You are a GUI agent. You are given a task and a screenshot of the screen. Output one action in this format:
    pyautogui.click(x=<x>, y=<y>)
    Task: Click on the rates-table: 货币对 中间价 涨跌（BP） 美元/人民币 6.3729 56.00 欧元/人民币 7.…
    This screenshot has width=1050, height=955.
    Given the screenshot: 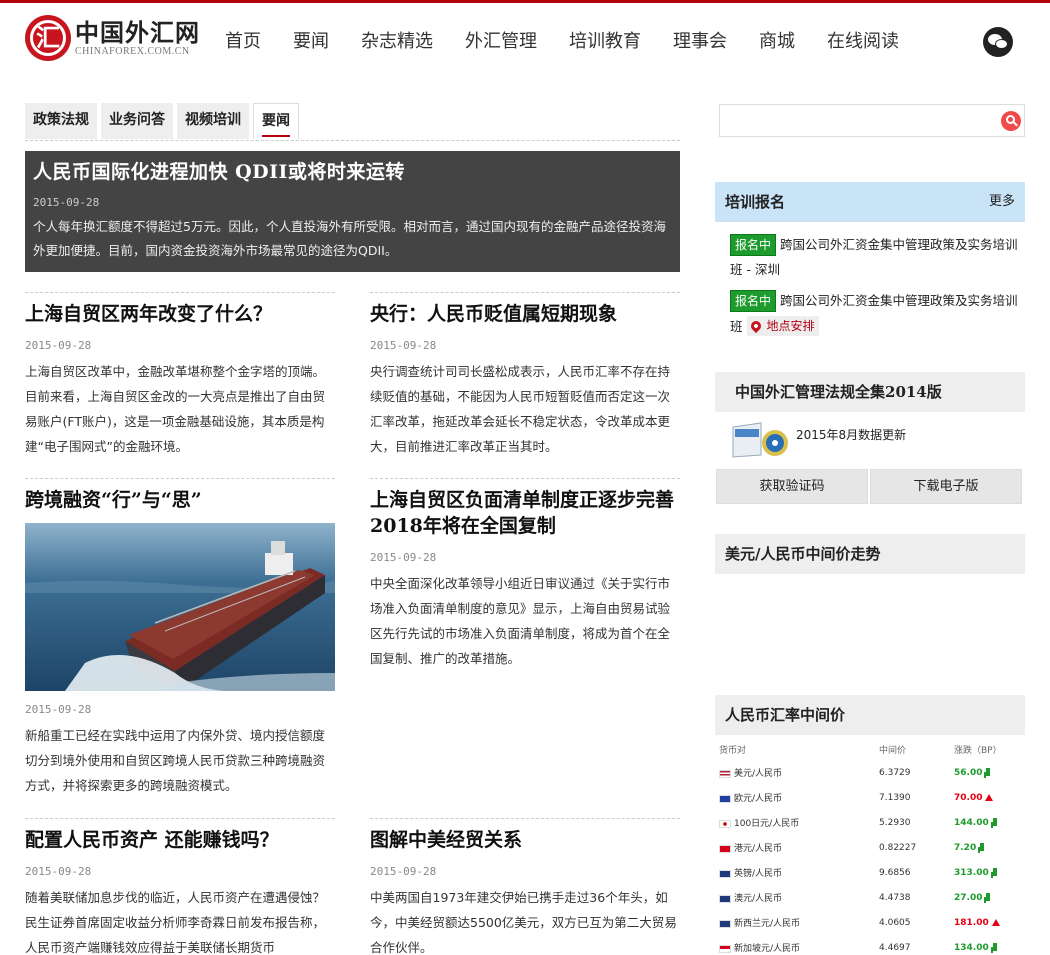 What is the action you would take?
    pyautogui.click(x=869, y=846)
    